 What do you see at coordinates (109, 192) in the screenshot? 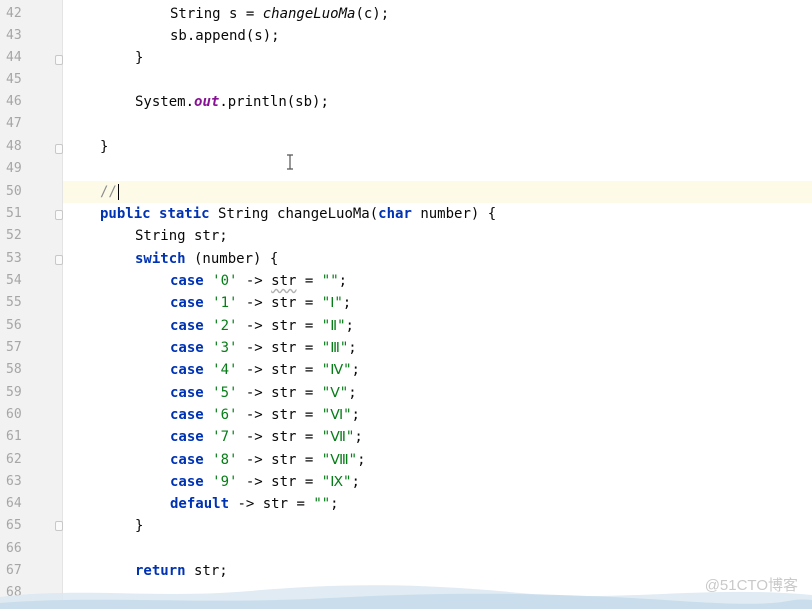
I see `code-line: //` at bounding box center [109, 192].